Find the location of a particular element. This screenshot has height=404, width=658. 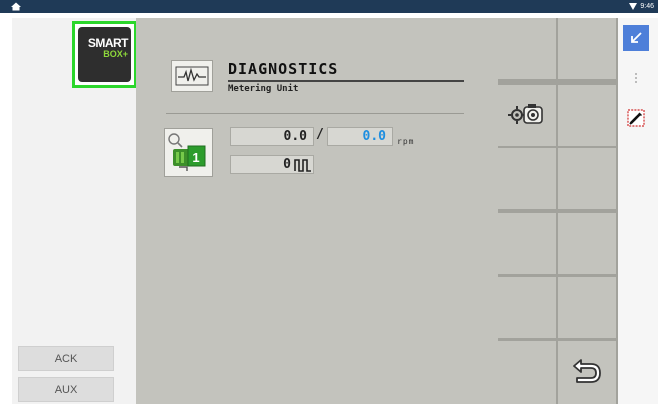

edit-crossed-icon is located at coordinates (636, 118).